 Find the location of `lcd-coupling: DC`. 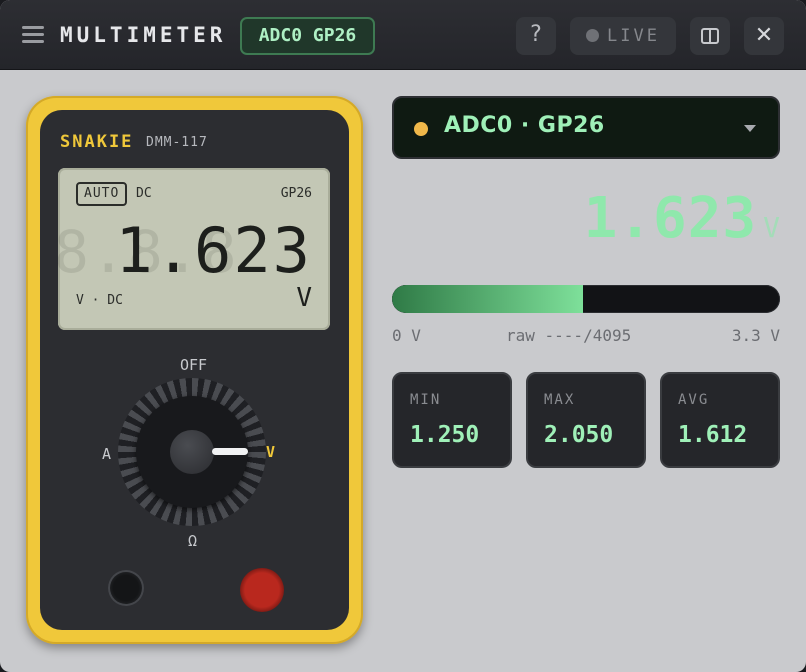

lcd-coupling: DC is located at coordinates (144, 193).